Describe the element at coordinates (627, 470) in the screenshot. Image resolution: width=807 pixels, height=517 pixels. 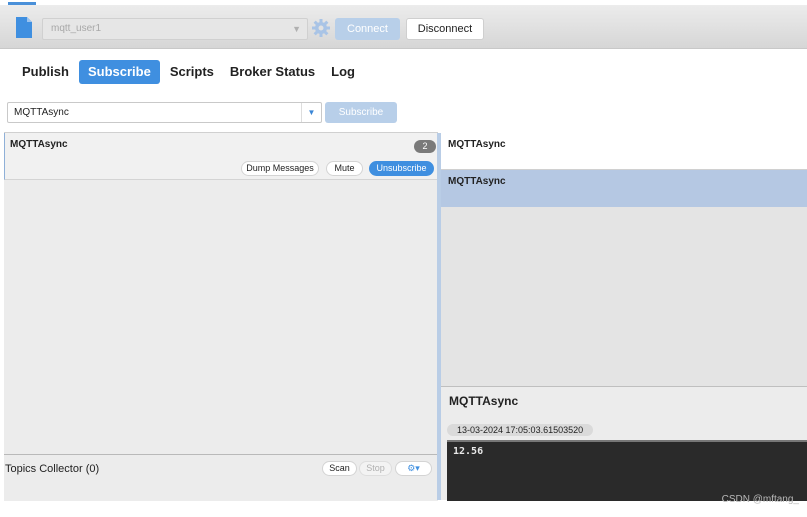
I see `message-payload-area: 12.56` at that location.